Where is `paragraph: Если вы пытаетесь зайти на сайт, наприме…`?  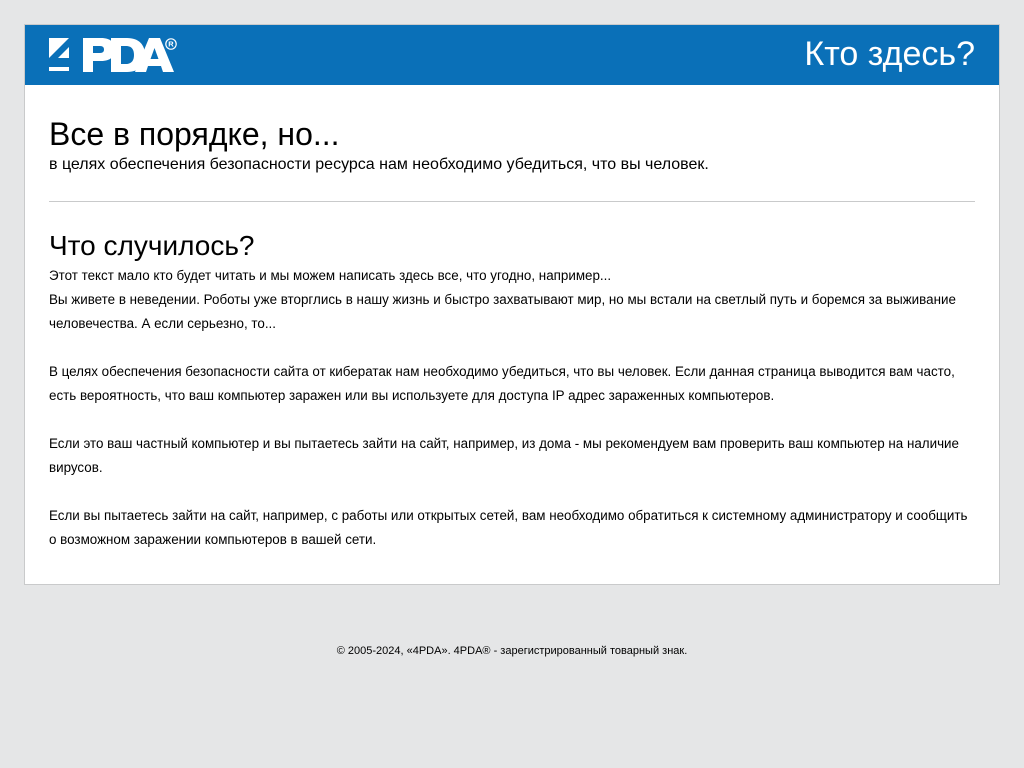
paragraph: Если вы пытаетесь зайти на сайт, наприме… is located at coordinates (508, 527).